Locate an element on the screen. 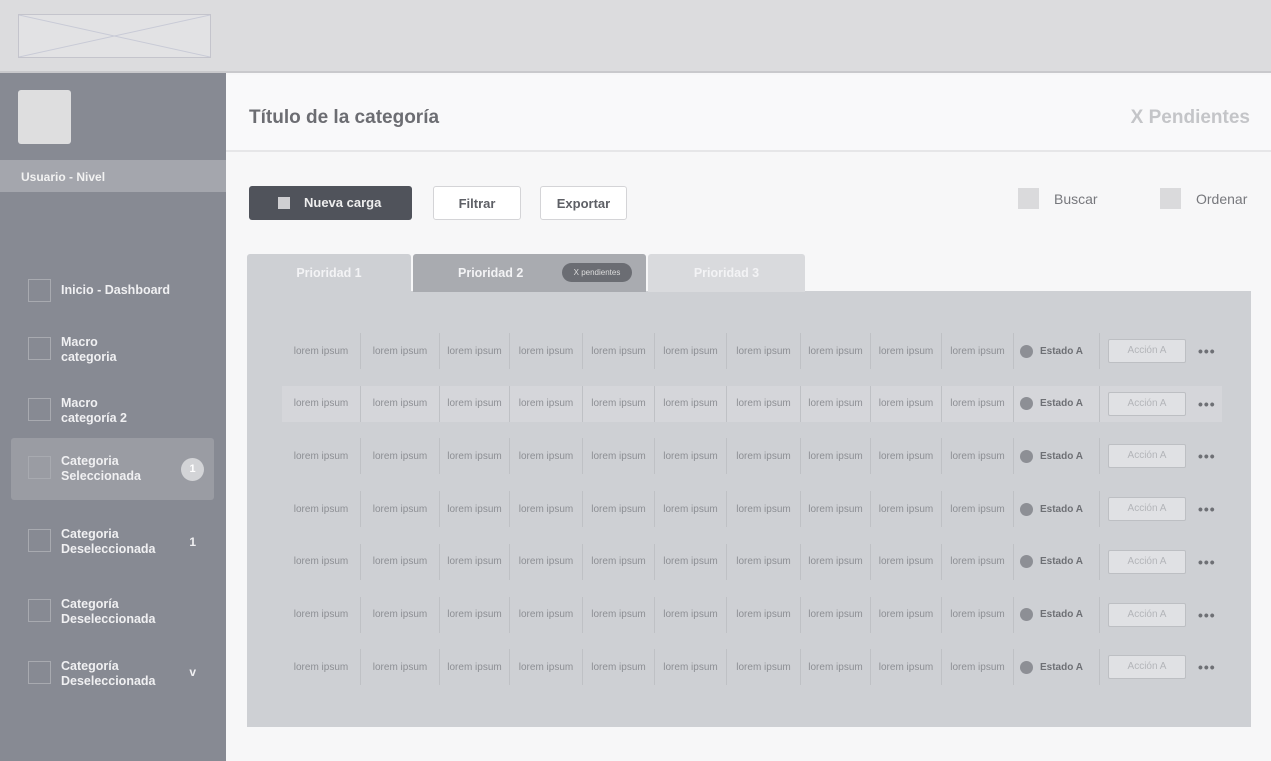  sidebar-item-label: Categoria Deseleccionada is located at coordinates (108, 542).